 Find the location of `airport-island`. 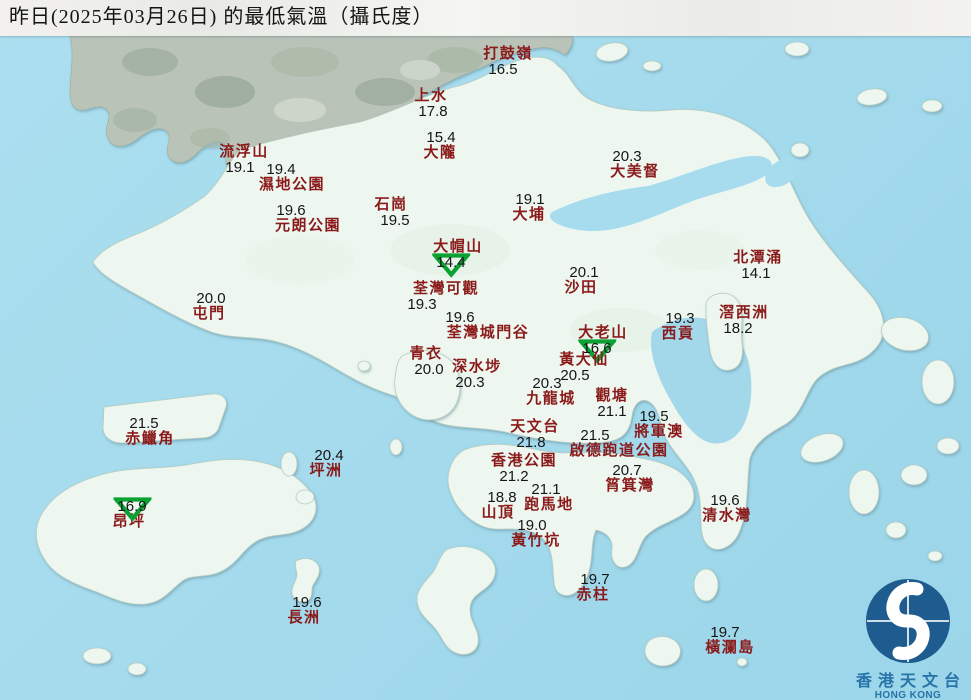

airport-island is located at coordinates (164, 418).